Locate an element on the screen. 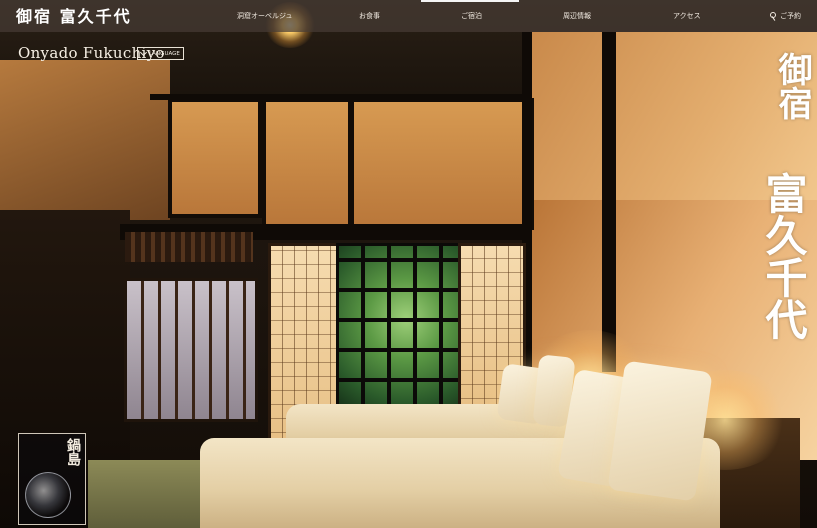 The width and height of the screenshot is (817, 528). key-icon is located at coordinates (774, 16).